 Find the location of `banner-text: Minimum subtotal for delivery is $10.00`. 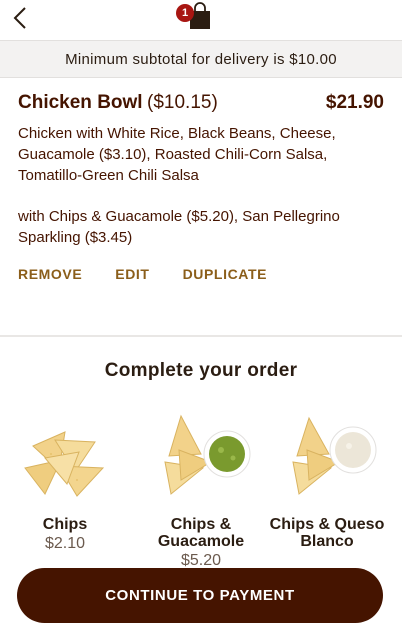

banner-text: Minimum subtotal for delivery is $10.00 is located at coordinates (201, 59).